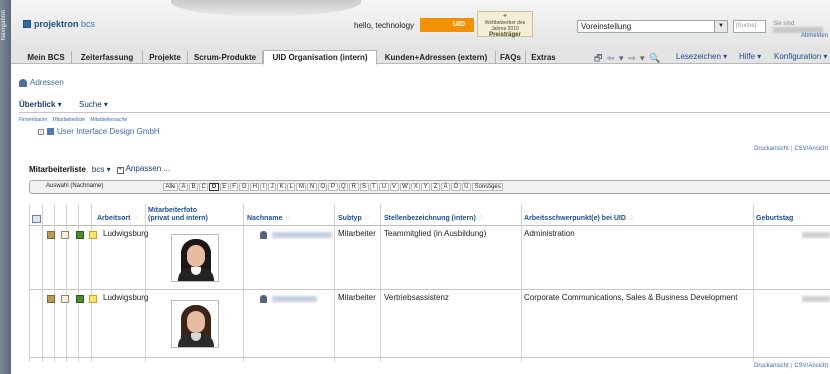 The height and width of the screenshot is (374, 830). I want to click on export-links-bottom: Druckansicht | CSV/Ansicht, so click(791, 366).